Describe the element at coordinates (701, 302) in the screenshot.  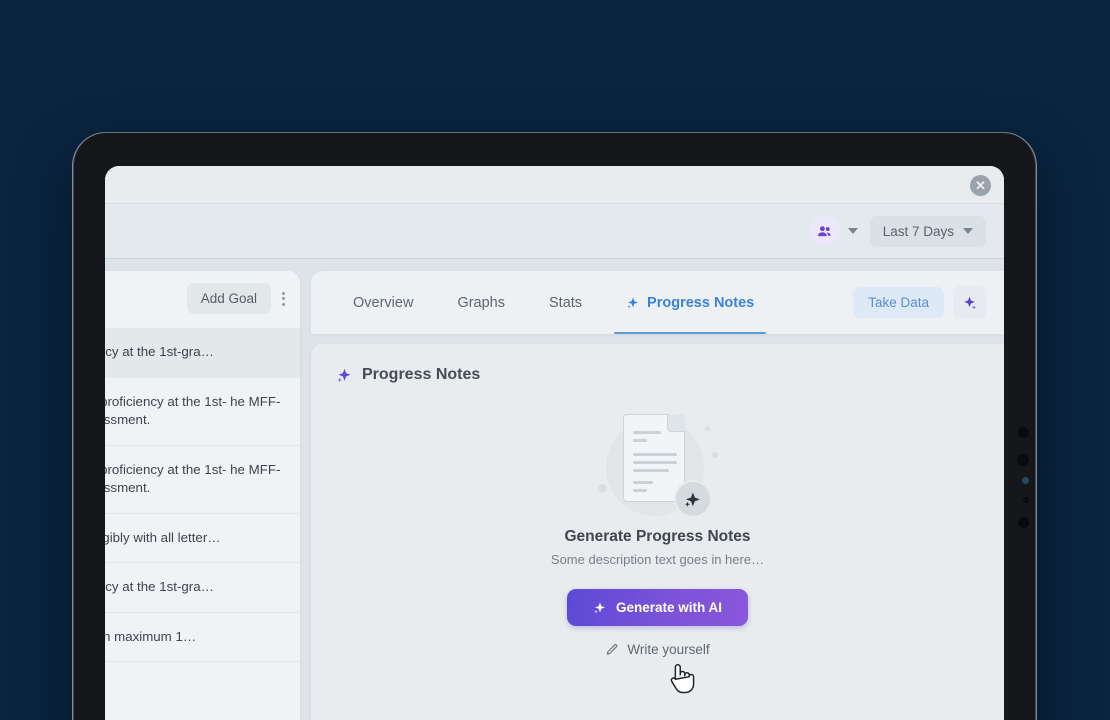
I see `tab-label: Progress Notes` at that location.